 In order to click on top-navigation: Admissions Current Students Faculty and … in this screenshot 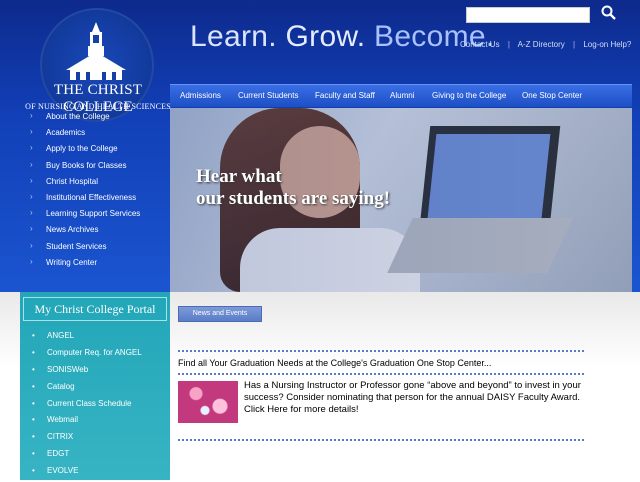, I will do `click(401, 95)`.